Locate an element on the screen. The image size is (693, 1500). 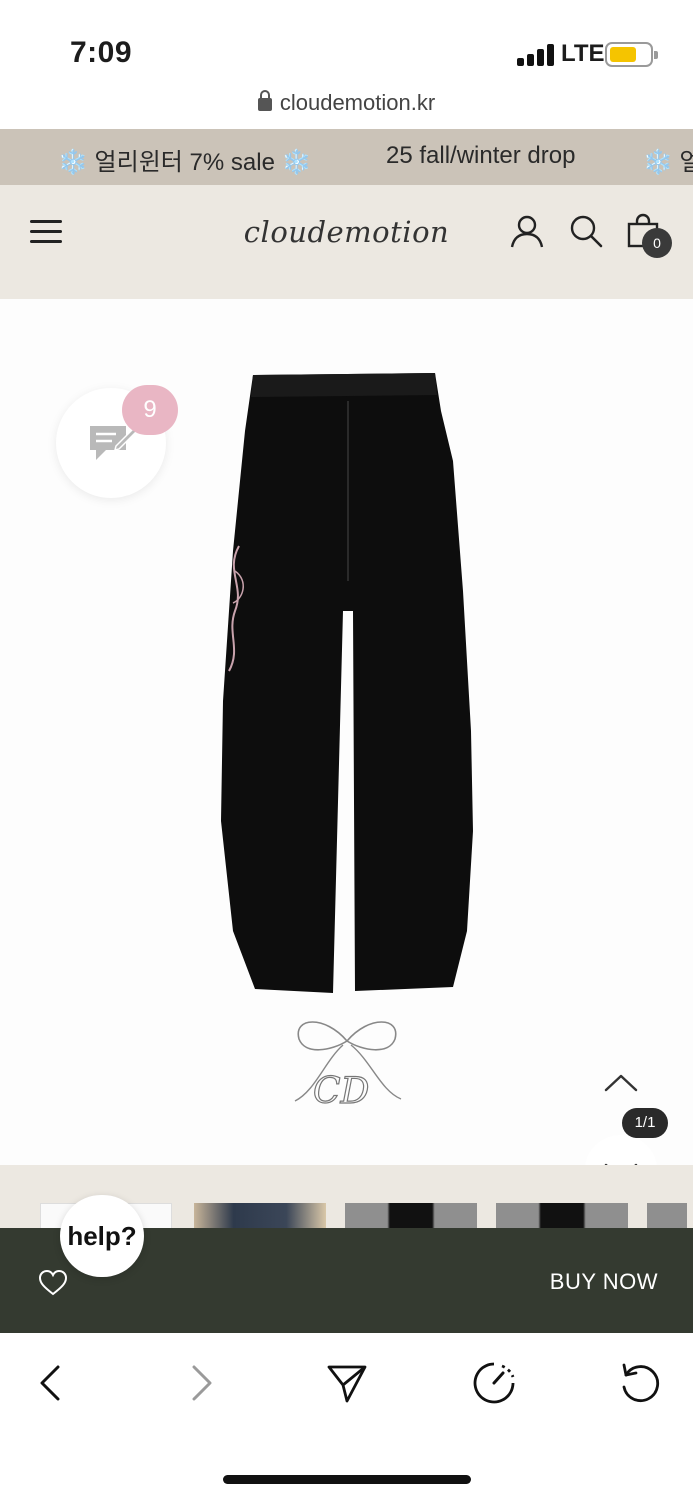
clock: 7:09 is located at coordinates (101, 52).